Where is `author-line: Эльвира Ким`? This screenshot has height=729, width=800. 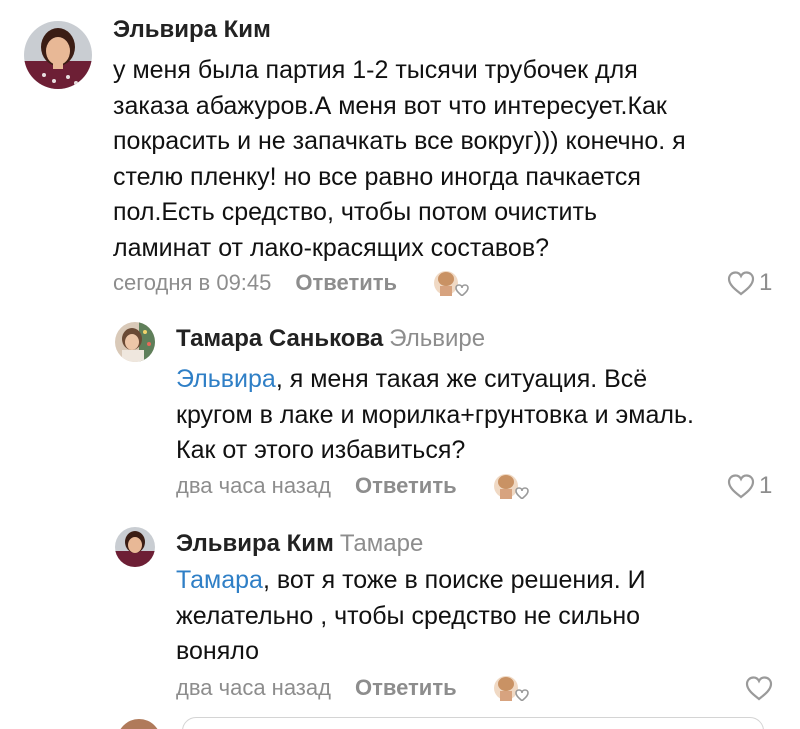 author-line: Эльвира Ким is located at coordinates (192, 30).